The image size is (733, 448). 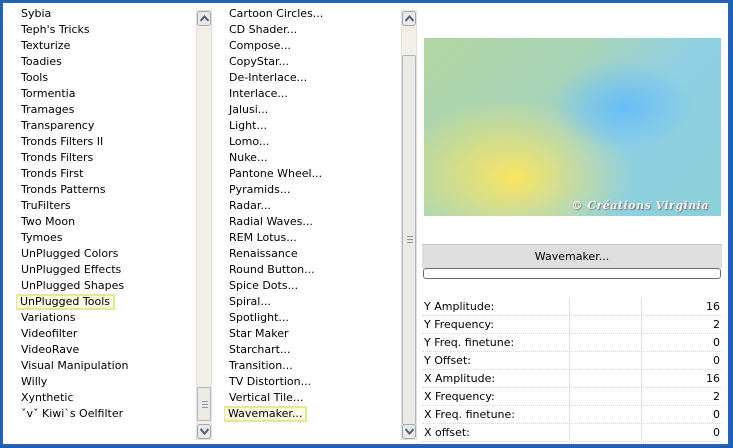 What do you see at coordinates (311, 334) in the screenshot?
I see `list-item: Star Maker` at bounding box center [311, 334].